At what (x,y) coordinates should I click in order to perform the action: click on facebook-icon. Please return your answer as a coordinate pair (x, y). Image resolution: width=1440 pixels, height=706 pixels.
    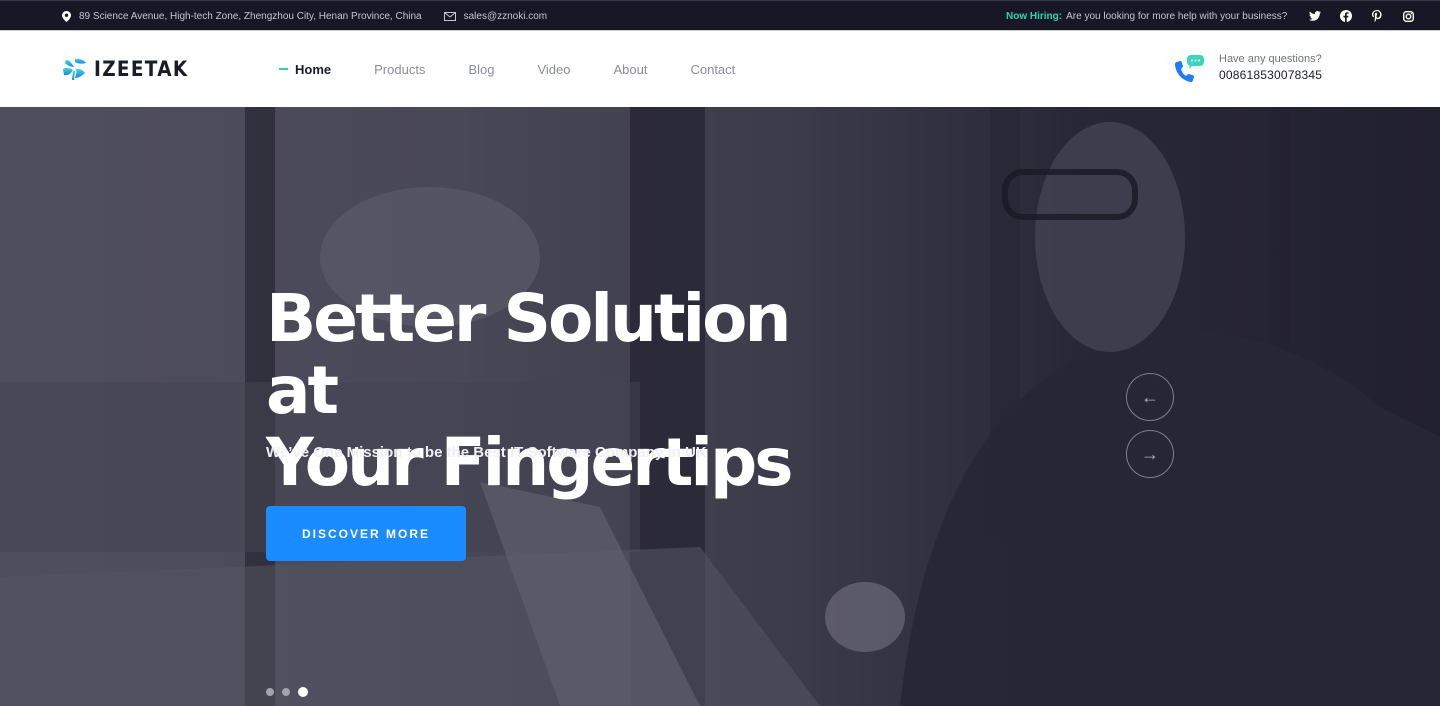
    Looking at the image, I should click on (1346, 16).